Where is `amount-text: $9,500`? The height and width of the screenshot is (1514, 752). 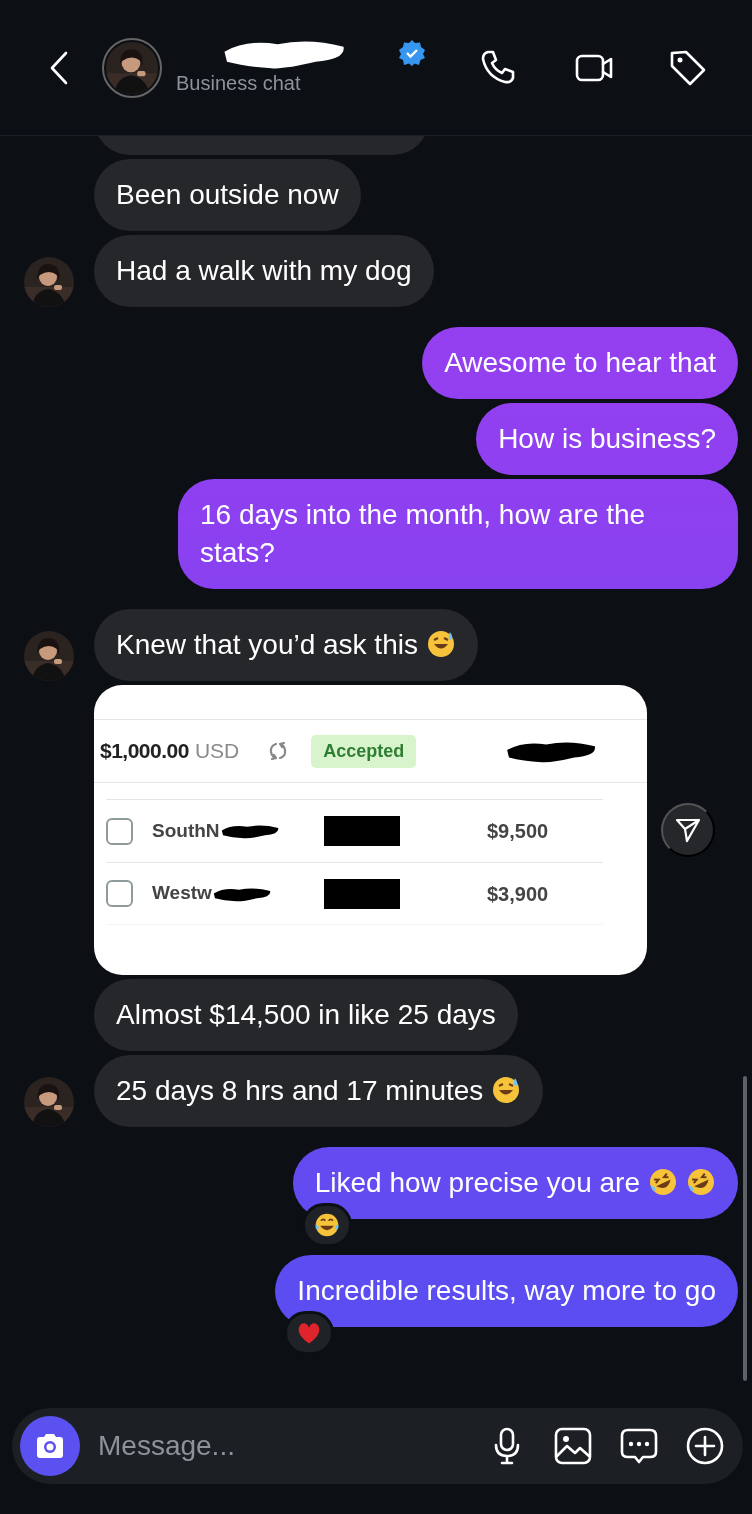 amount-text: $9,500 is located at coordinates (518, 831).